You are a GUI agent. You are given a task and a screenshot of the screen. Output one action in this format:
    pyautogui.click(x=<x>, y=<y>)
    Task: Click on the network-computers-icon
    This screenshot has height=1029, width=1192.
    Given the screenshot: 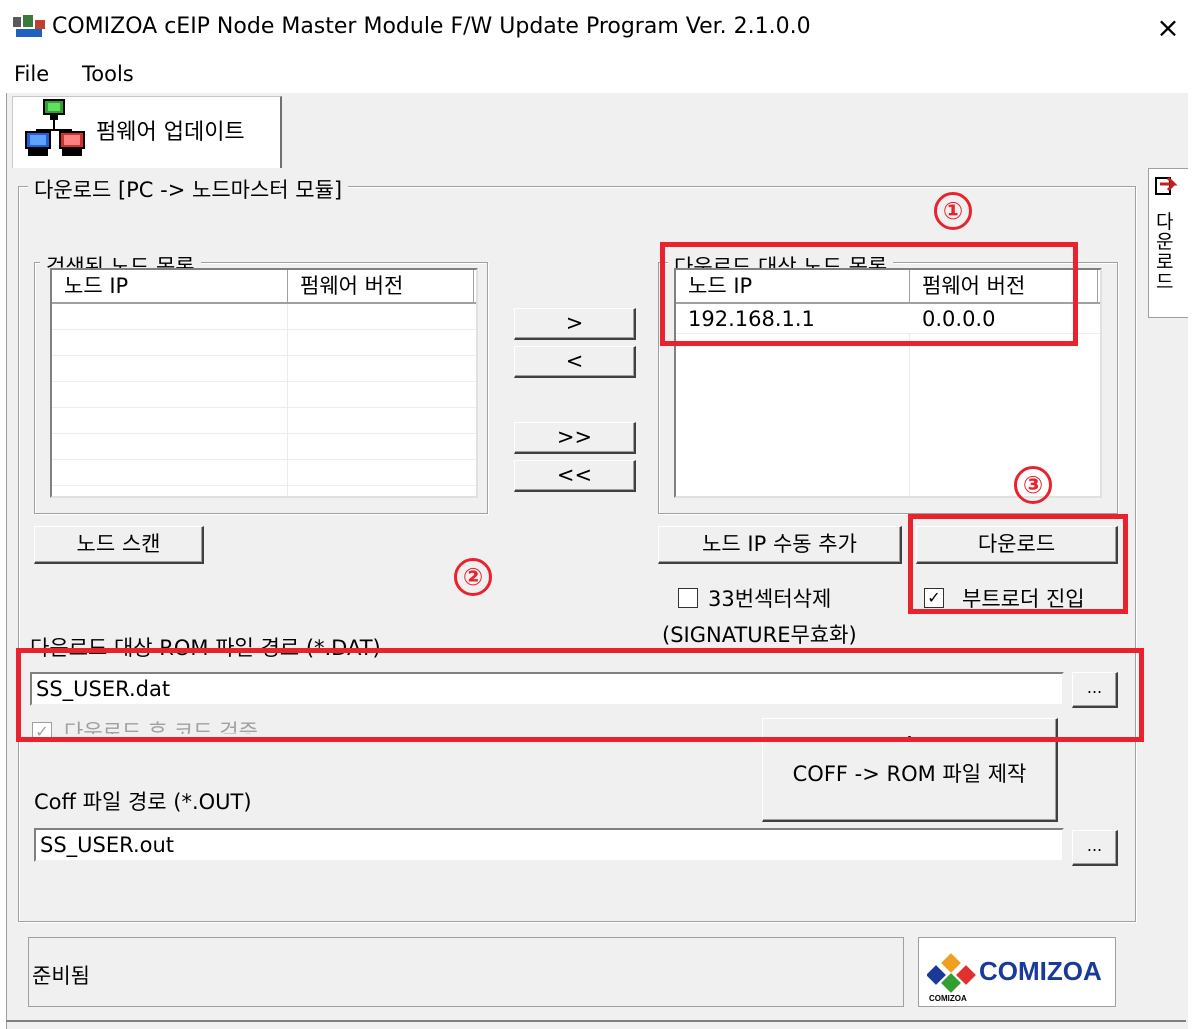 What is the action you would take?
    pyautogui.click(x=55, y=127)
    